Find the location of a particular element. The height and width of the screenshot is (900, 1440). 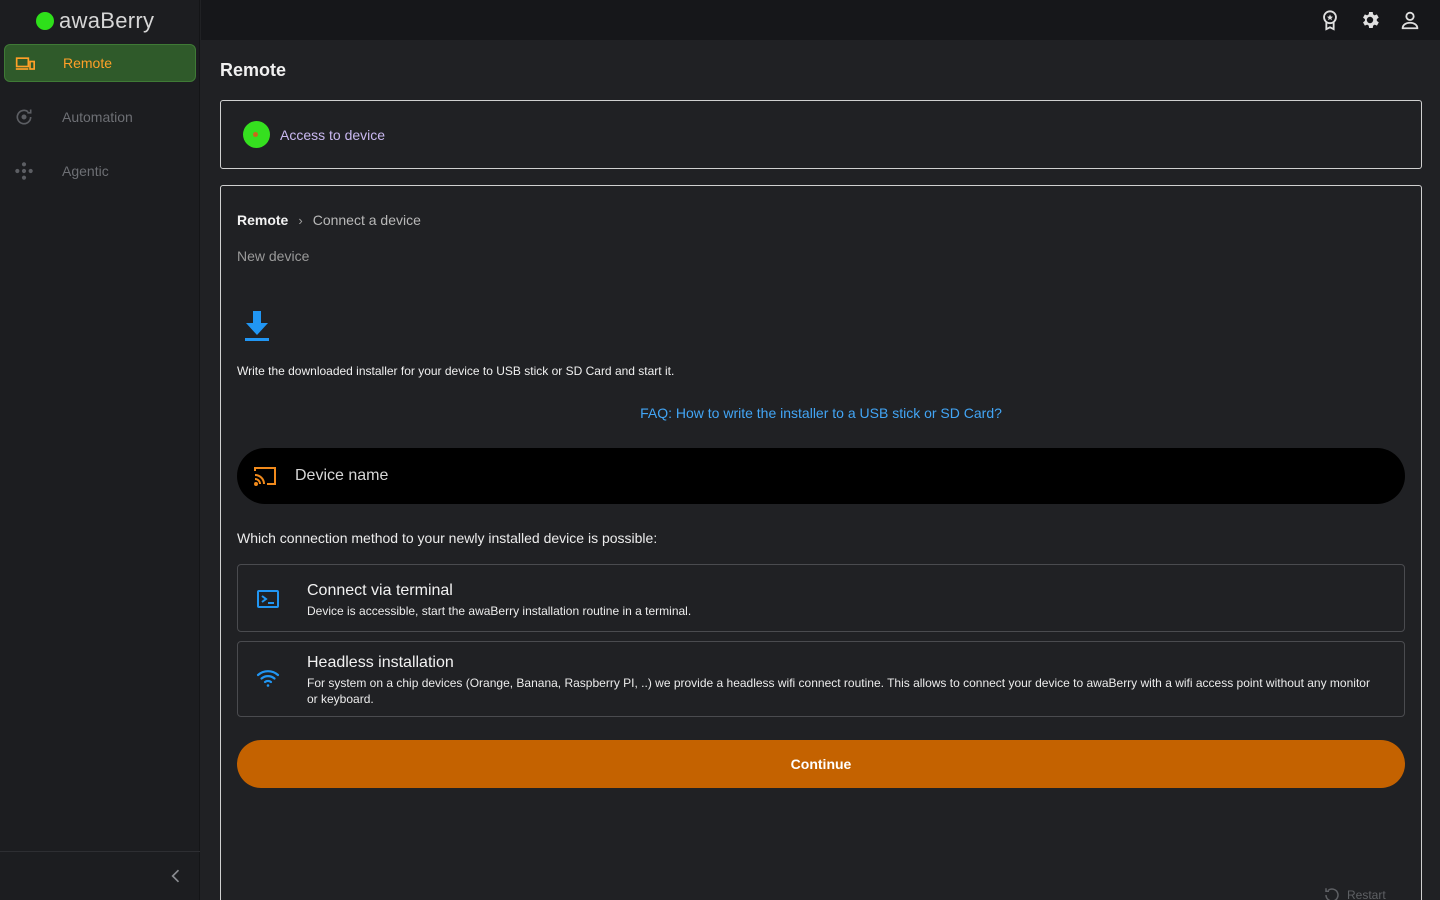

logo-dot-icon is located at coordinates (45, 21).